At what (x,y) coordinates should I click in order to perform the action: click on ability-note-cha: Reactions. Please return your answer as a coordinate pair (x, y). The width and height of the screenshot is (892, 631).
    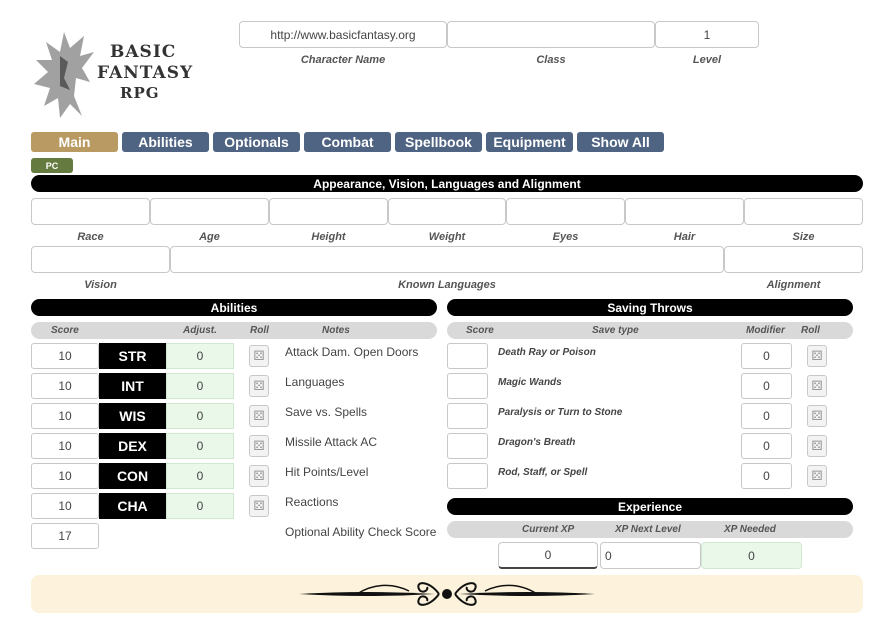
    Looking at the image, I should click on (312, 502).